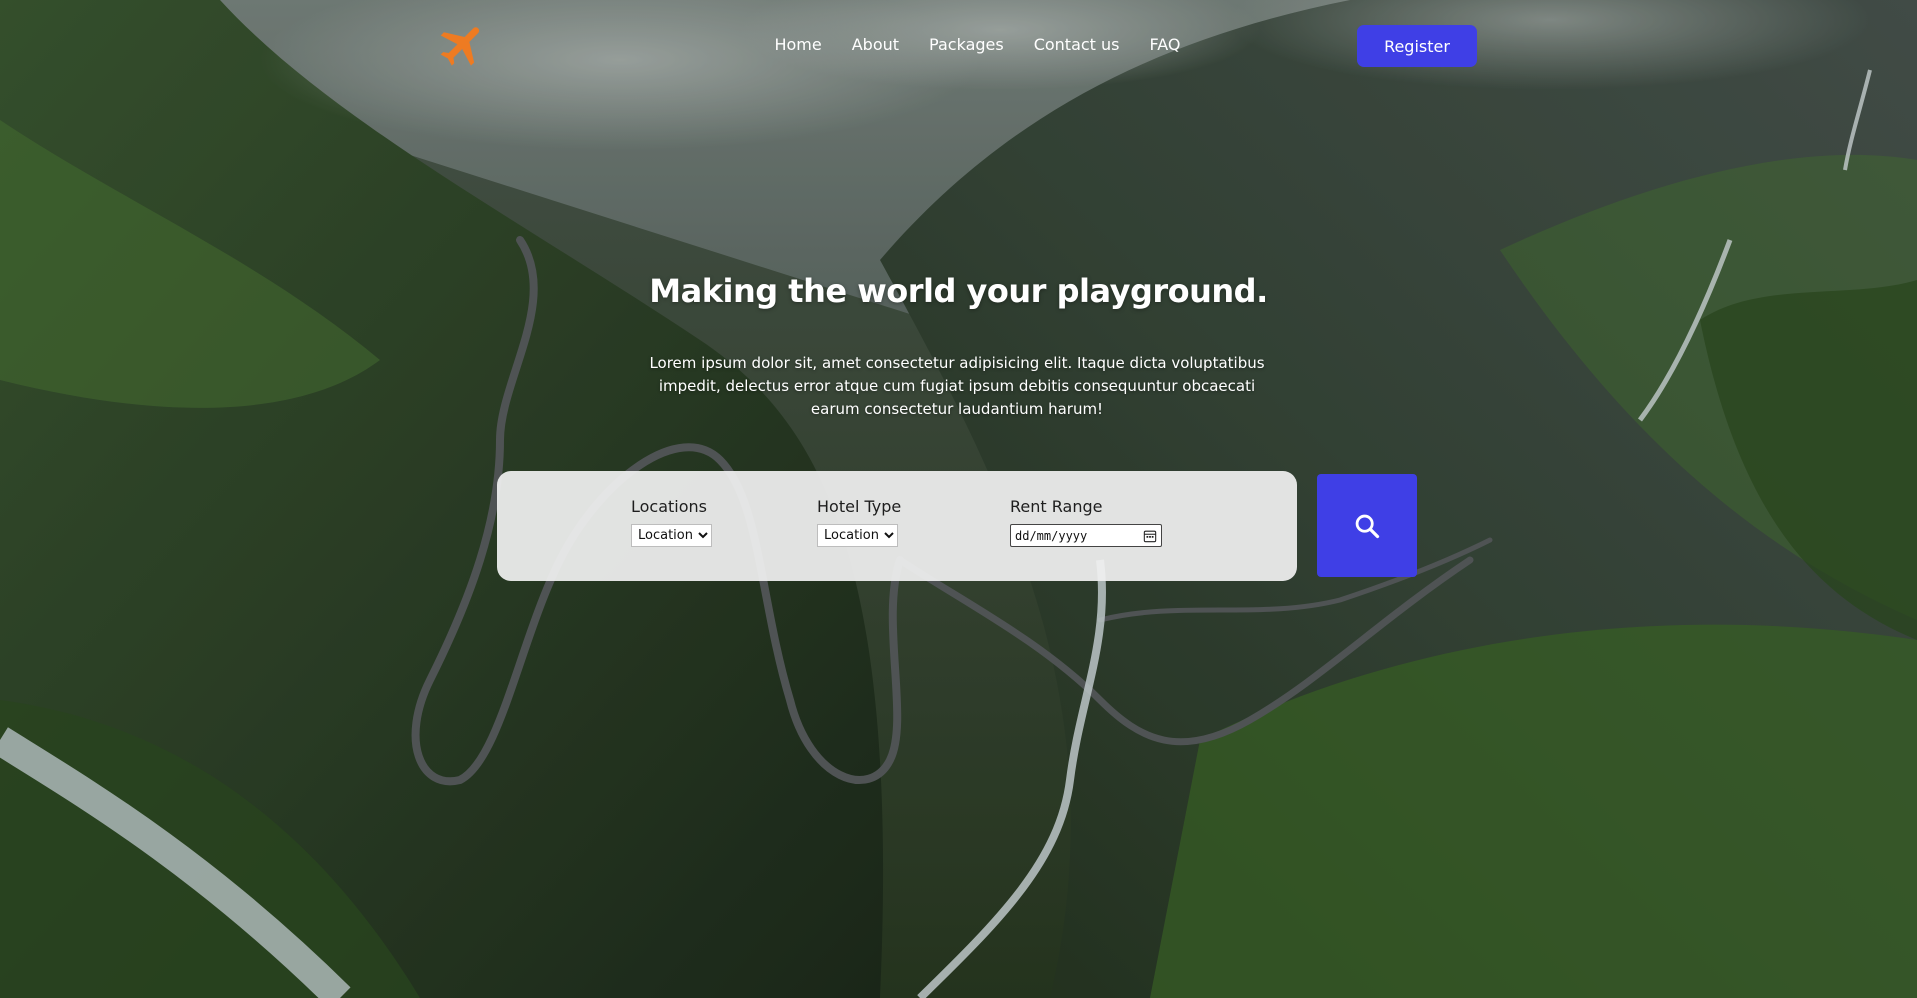 This screenshot has width=1917, height=998. Describe the element at coordinates (859, 522) in the screenshot. I see `hotel-type-field: Hotel Type Location` at that location.